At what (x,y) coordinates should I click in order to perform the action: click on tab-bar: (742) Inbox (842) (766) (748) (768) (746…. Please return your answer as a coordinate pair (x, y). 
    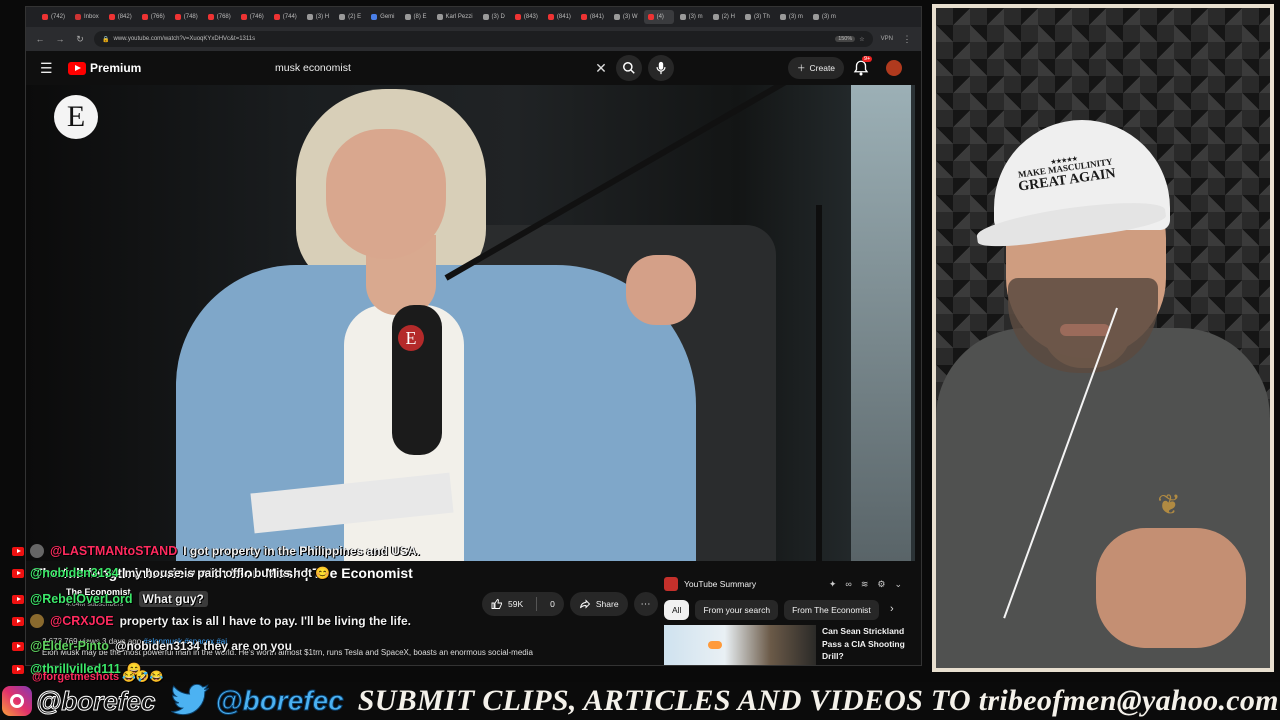
    Looking at the image, I should click on (473, 17).